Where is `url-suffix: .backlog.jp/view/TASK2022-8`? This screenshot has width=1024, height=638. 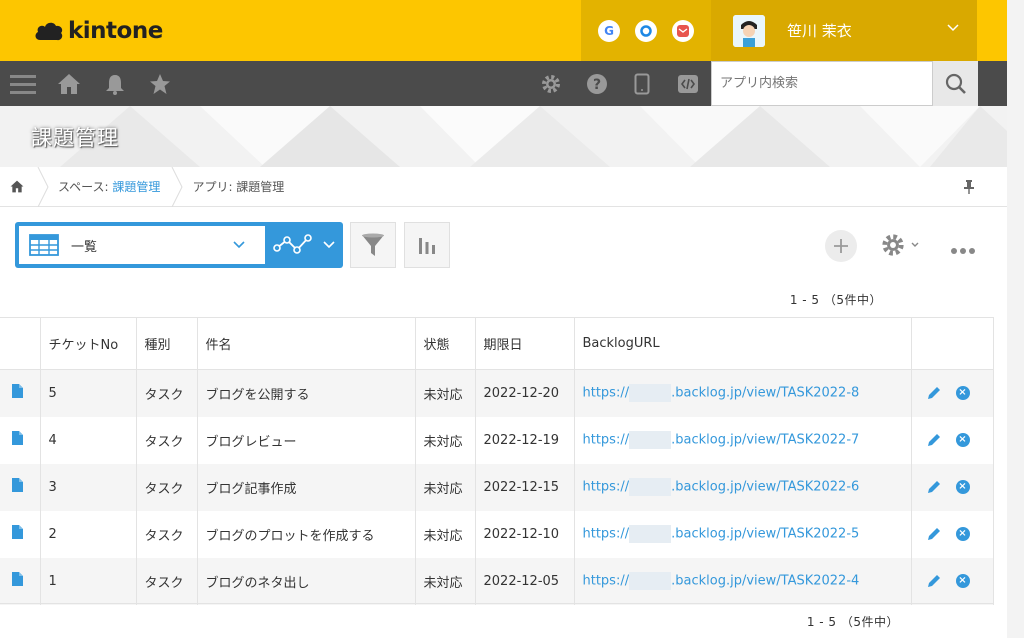 url-suffix: .backlog.jp/view/TASK2022-8 is located at coordinates (765, 393).